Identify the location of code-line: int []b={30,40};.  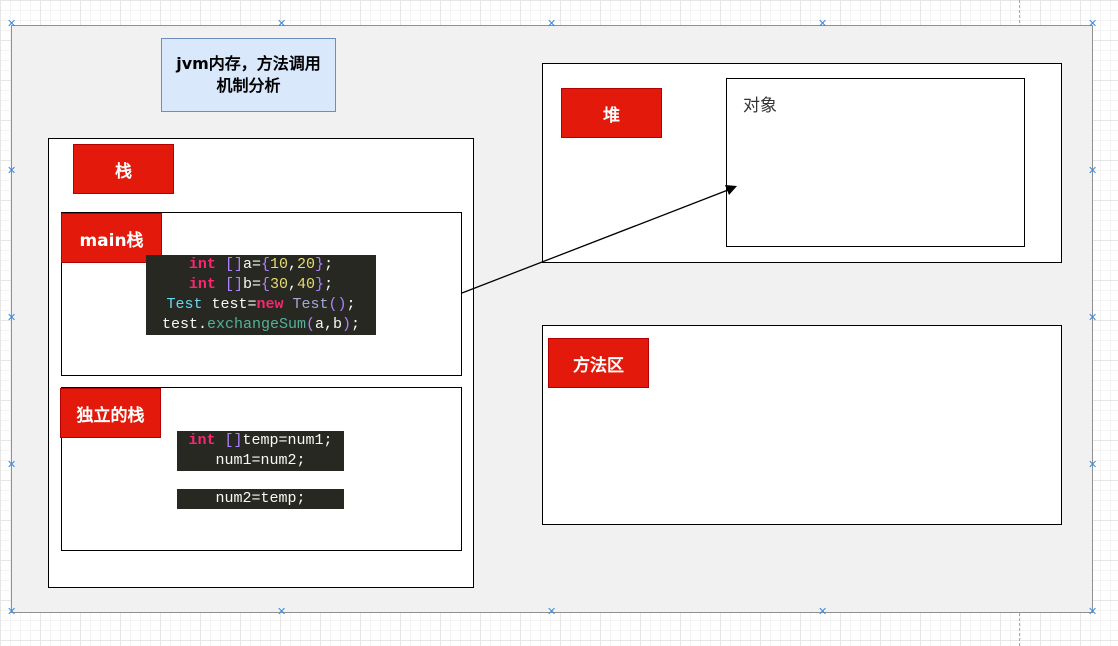
(261, 284).